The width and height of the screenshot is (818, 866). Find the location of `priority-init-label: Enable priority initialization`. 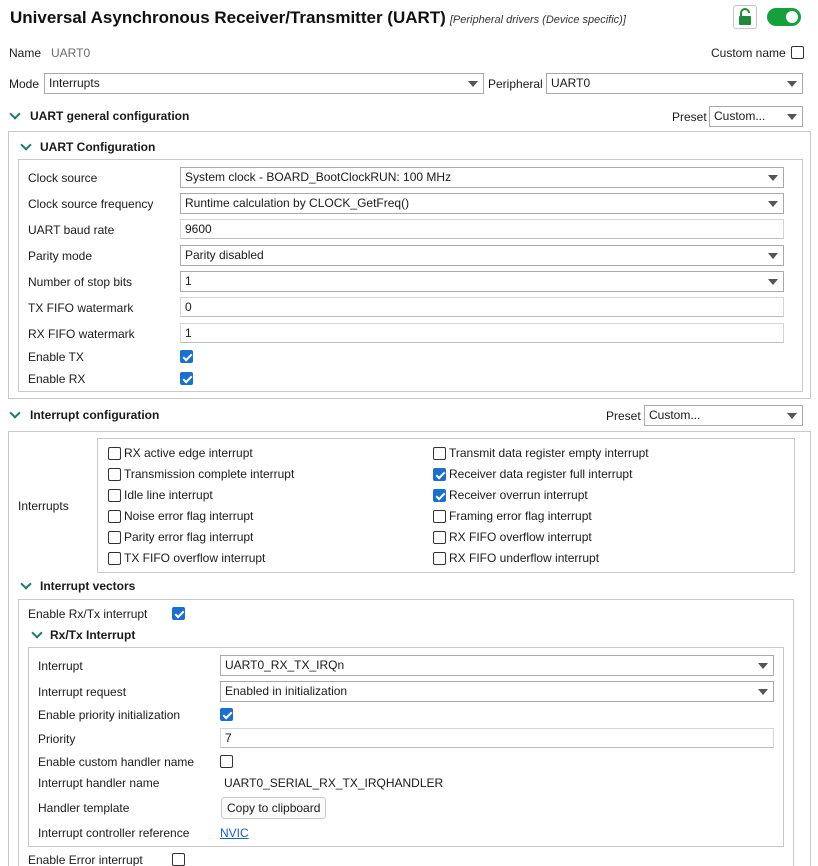

priority-init-label: Enable priority initialization is located at coordinates (109, 715).